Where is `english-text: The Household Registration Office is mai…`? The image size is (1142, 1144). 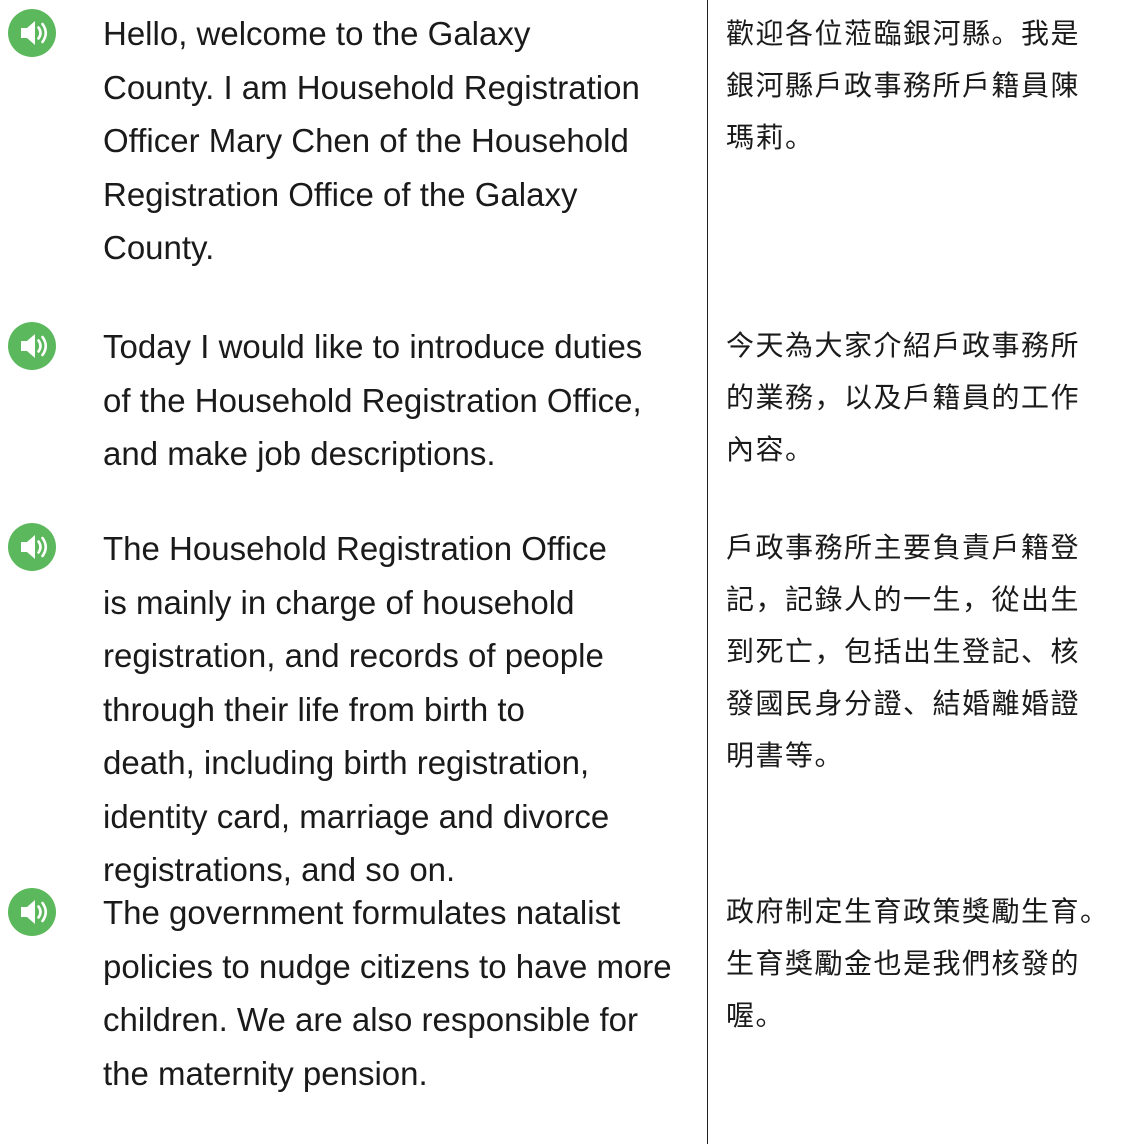
english-text: The Household Registration Office is mai… is located at coordinates (356, 709).